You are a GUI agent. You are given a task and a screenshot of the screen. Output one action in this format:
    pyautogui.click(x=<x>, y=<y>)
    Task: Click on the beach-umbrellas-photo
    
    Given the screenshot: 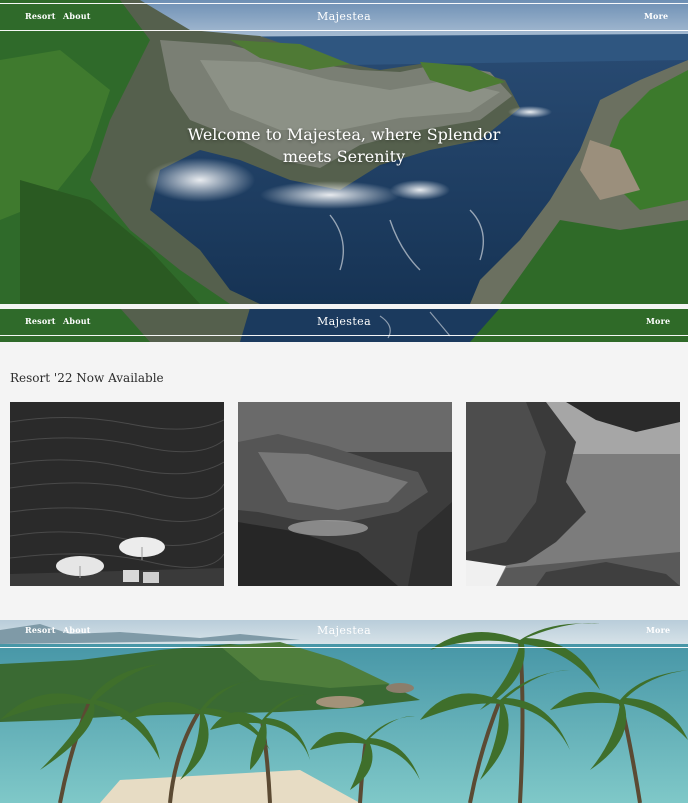 What is the action you would take?
    pyautogui.click(x=117, y=494)
    